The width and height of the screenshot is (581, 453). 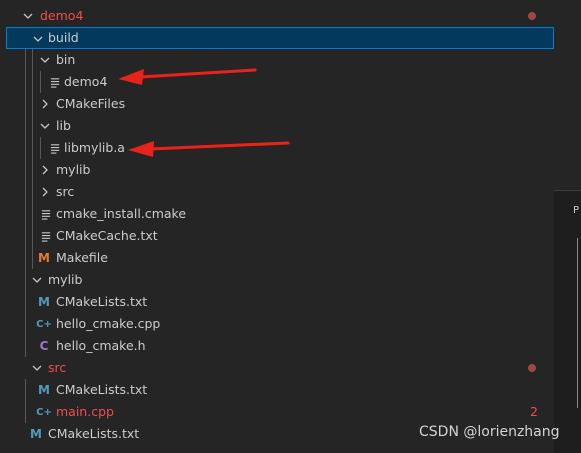 I want to click on panel-divider, so click(x=567, y=190).